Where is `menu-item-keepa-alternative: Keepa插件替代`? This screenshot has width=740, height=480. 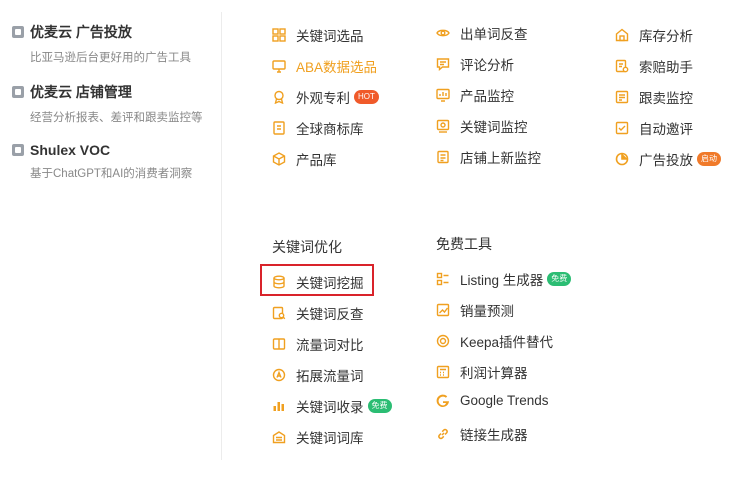
menu-item-keepa-alternative: Keepa插件替代 is located at coordinates (494, 341).